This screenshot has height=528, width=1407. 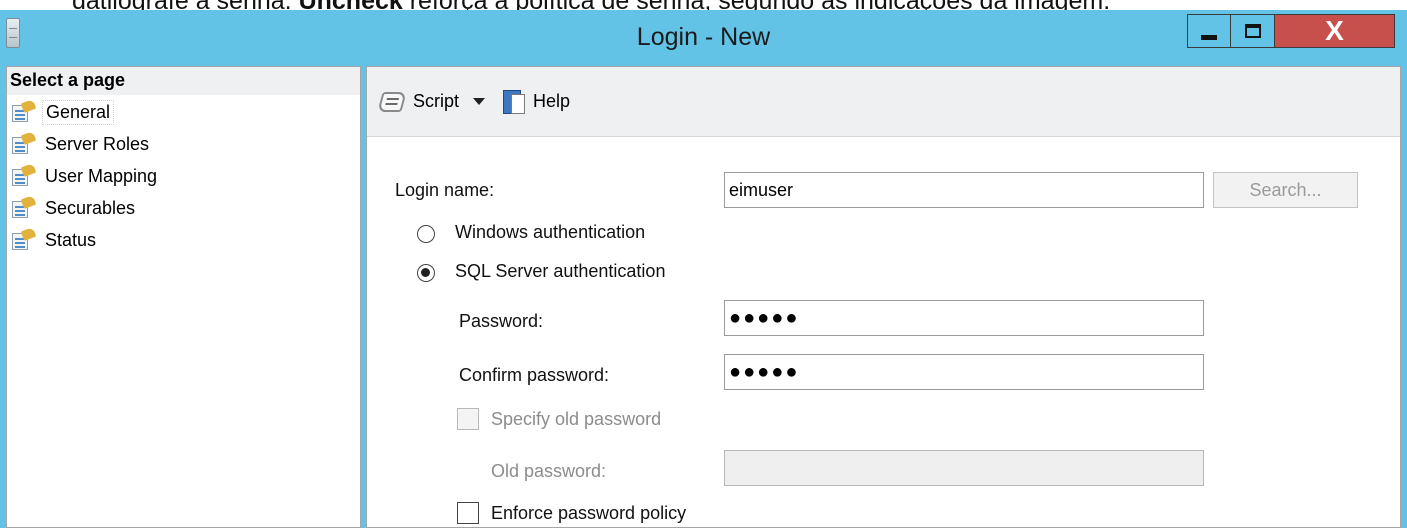 What do you see at coordinates (445, 190) in the screenshot?
I see `login-name-label: Login name:` at bounding box center [445, 190].